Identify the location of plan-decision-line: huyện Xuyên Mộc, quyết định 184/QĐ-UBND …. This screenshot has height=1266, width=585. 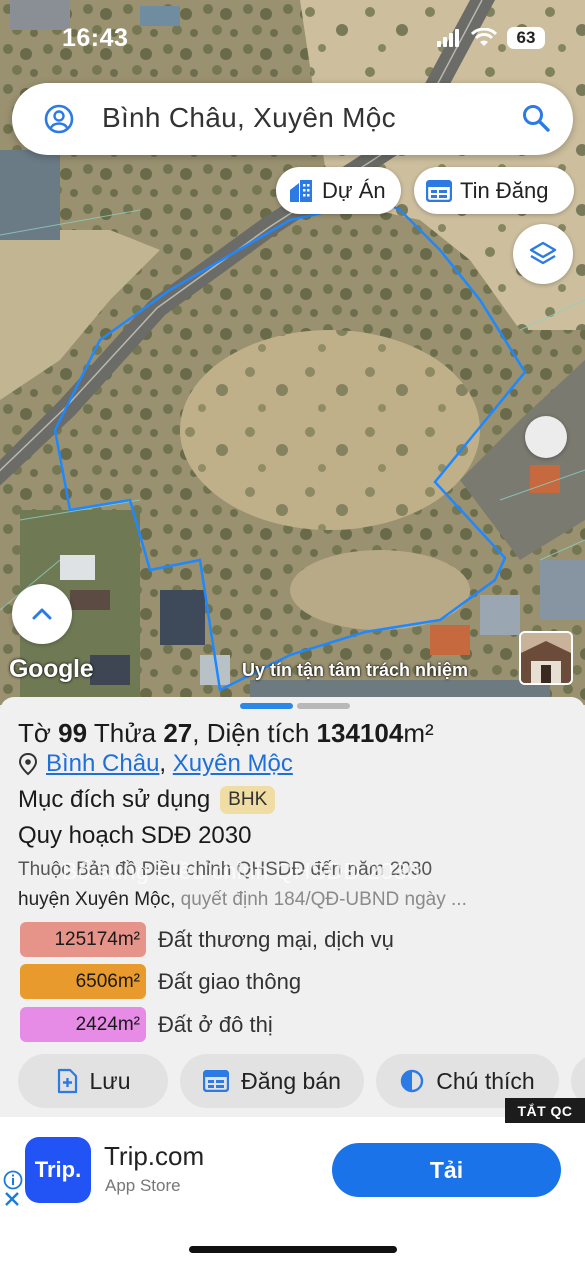
(290, 900).